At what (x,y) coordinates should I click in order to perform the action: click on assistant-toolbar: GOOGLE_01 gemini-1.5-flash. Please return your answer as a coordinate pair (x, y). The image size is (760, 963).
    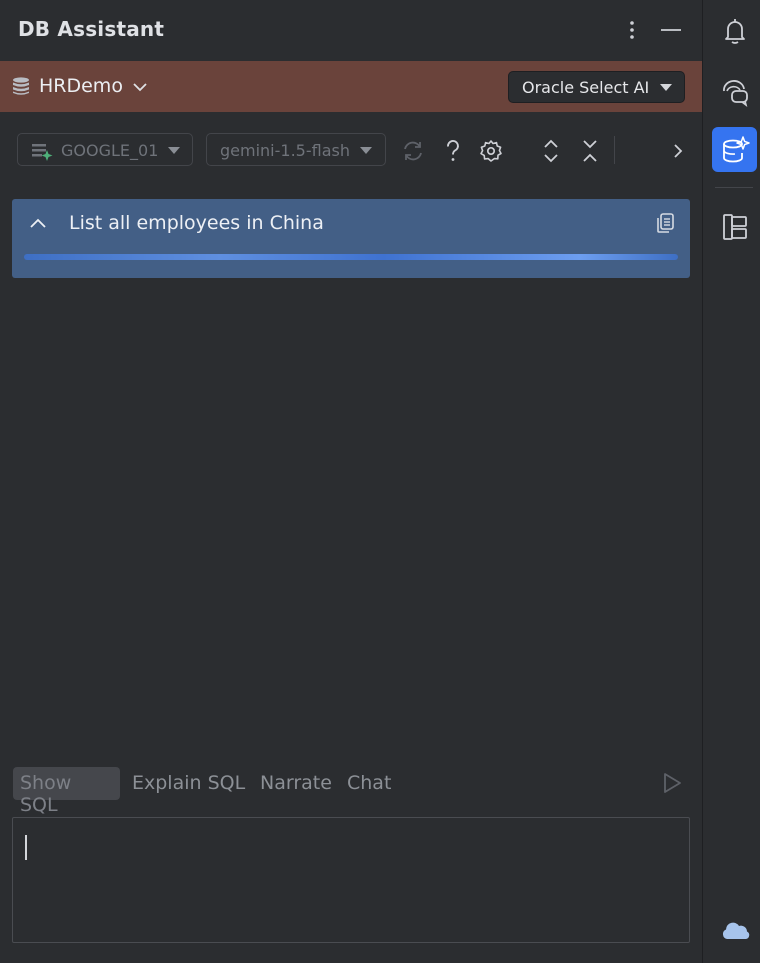
    Looking at the image, I should click on (351, 150).